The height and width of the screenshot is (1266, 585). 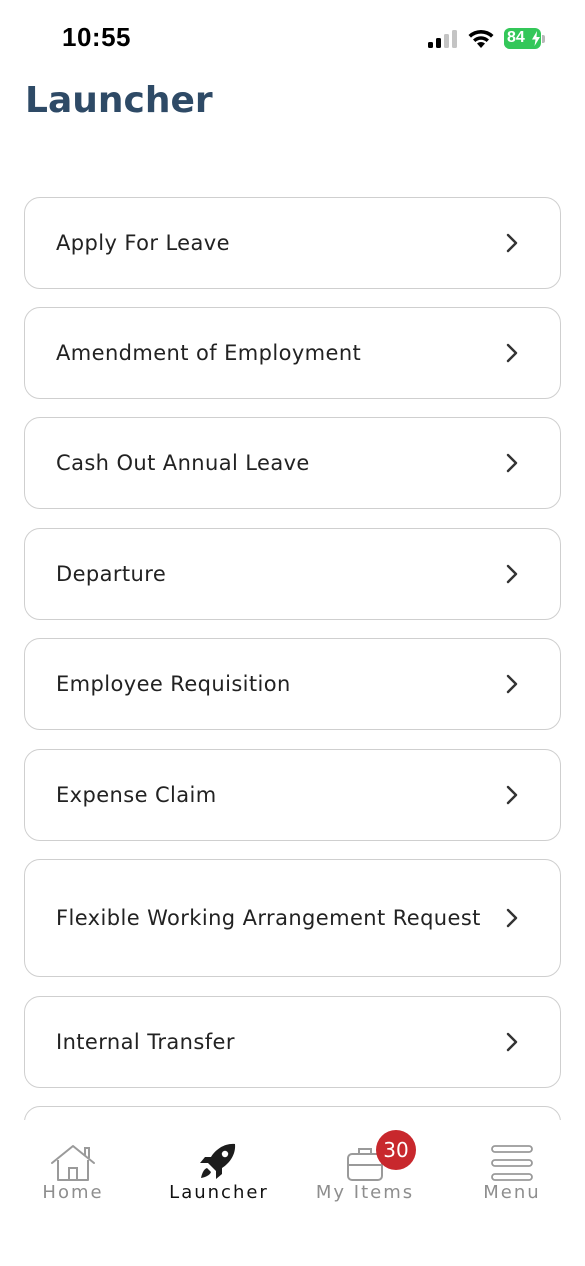 I want to click on launcher-item-label: Flexible Working Arrangement Request, so click(x=268, y=918).